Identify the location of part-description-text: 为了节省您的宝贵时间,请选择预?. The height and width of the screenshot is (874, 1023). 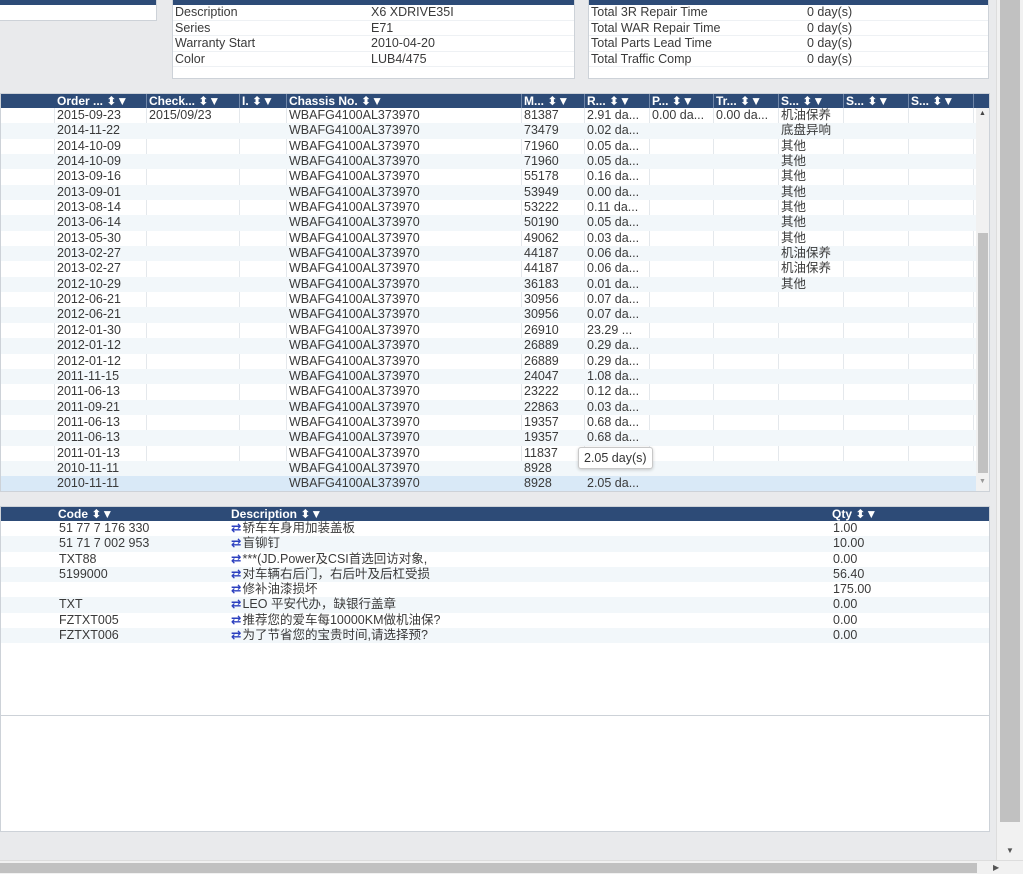
(335, 635).